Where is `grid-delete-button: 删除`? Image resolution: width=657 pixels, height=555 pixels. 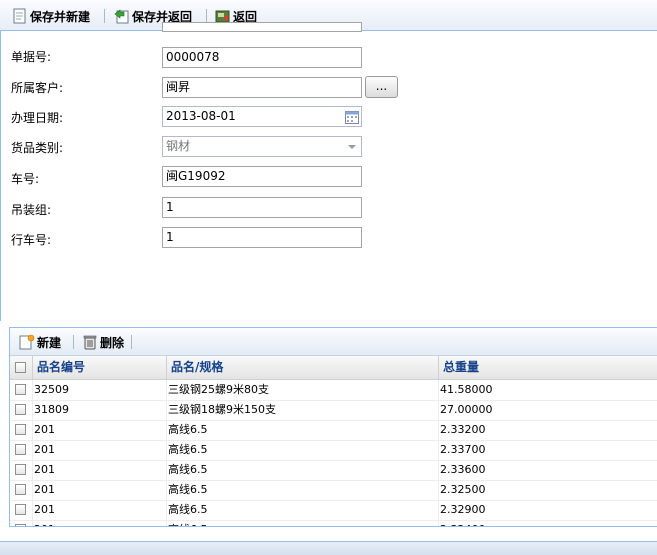
grid-delete-button: 删除 is located at coordinates (103, 342).